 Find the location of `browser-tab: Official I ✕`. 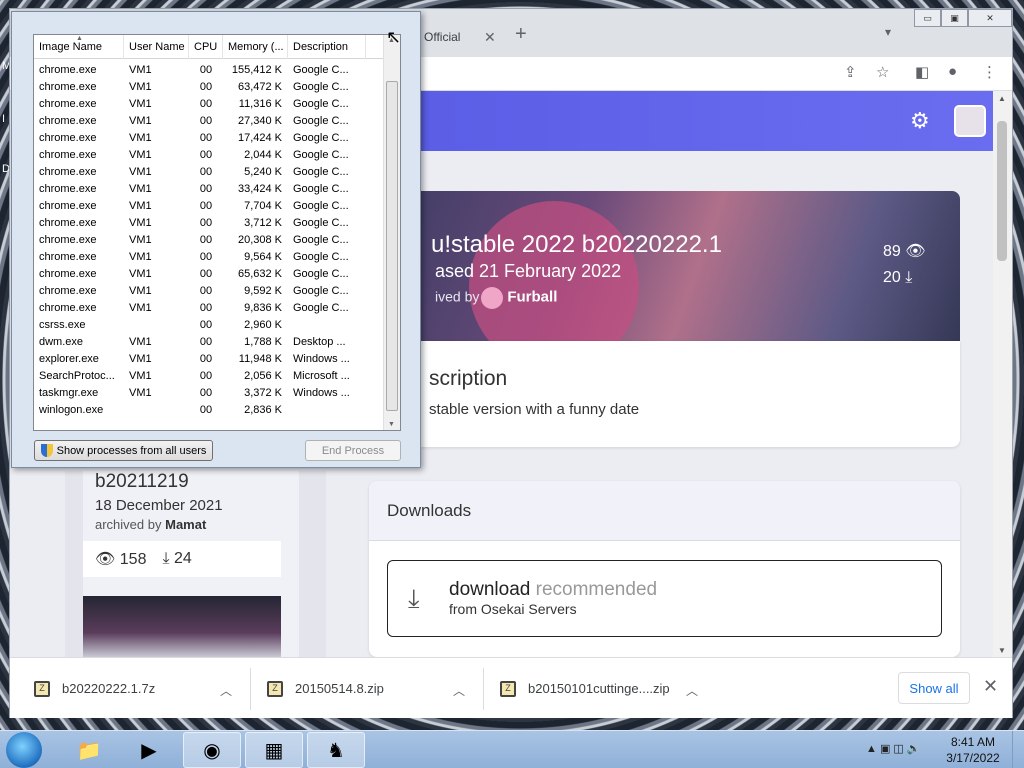

browser-tab: Official I ✕ is located at coordinates (458, 37).